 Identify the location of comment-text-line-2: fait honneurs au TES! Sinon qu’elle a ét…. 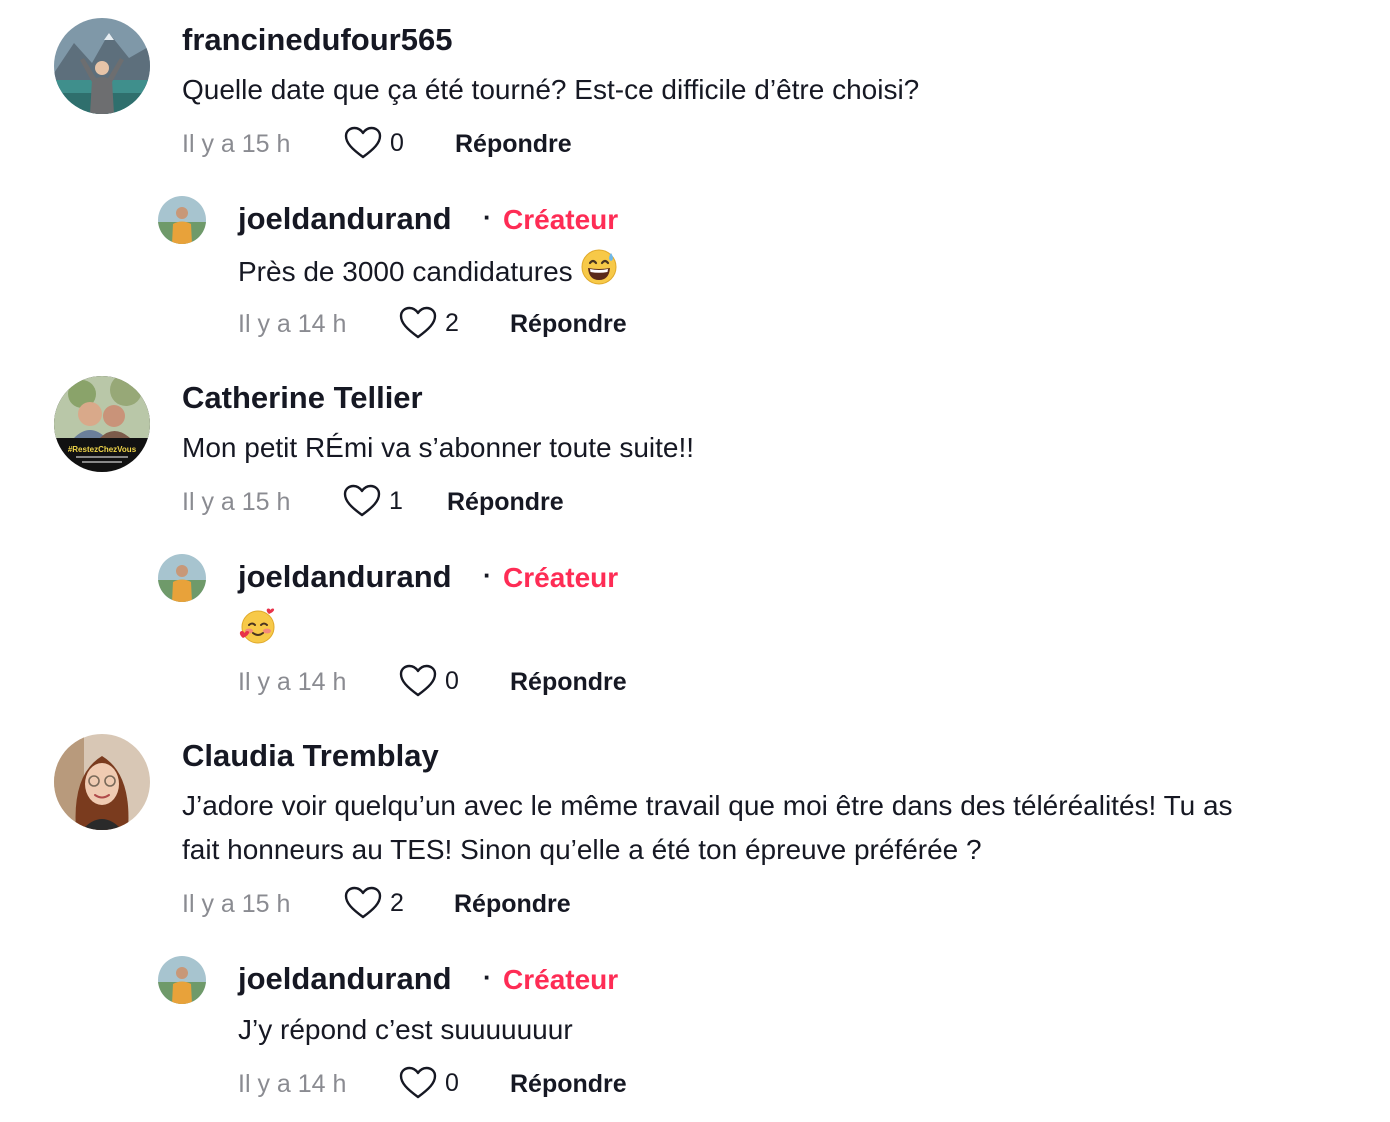
(582, 849).